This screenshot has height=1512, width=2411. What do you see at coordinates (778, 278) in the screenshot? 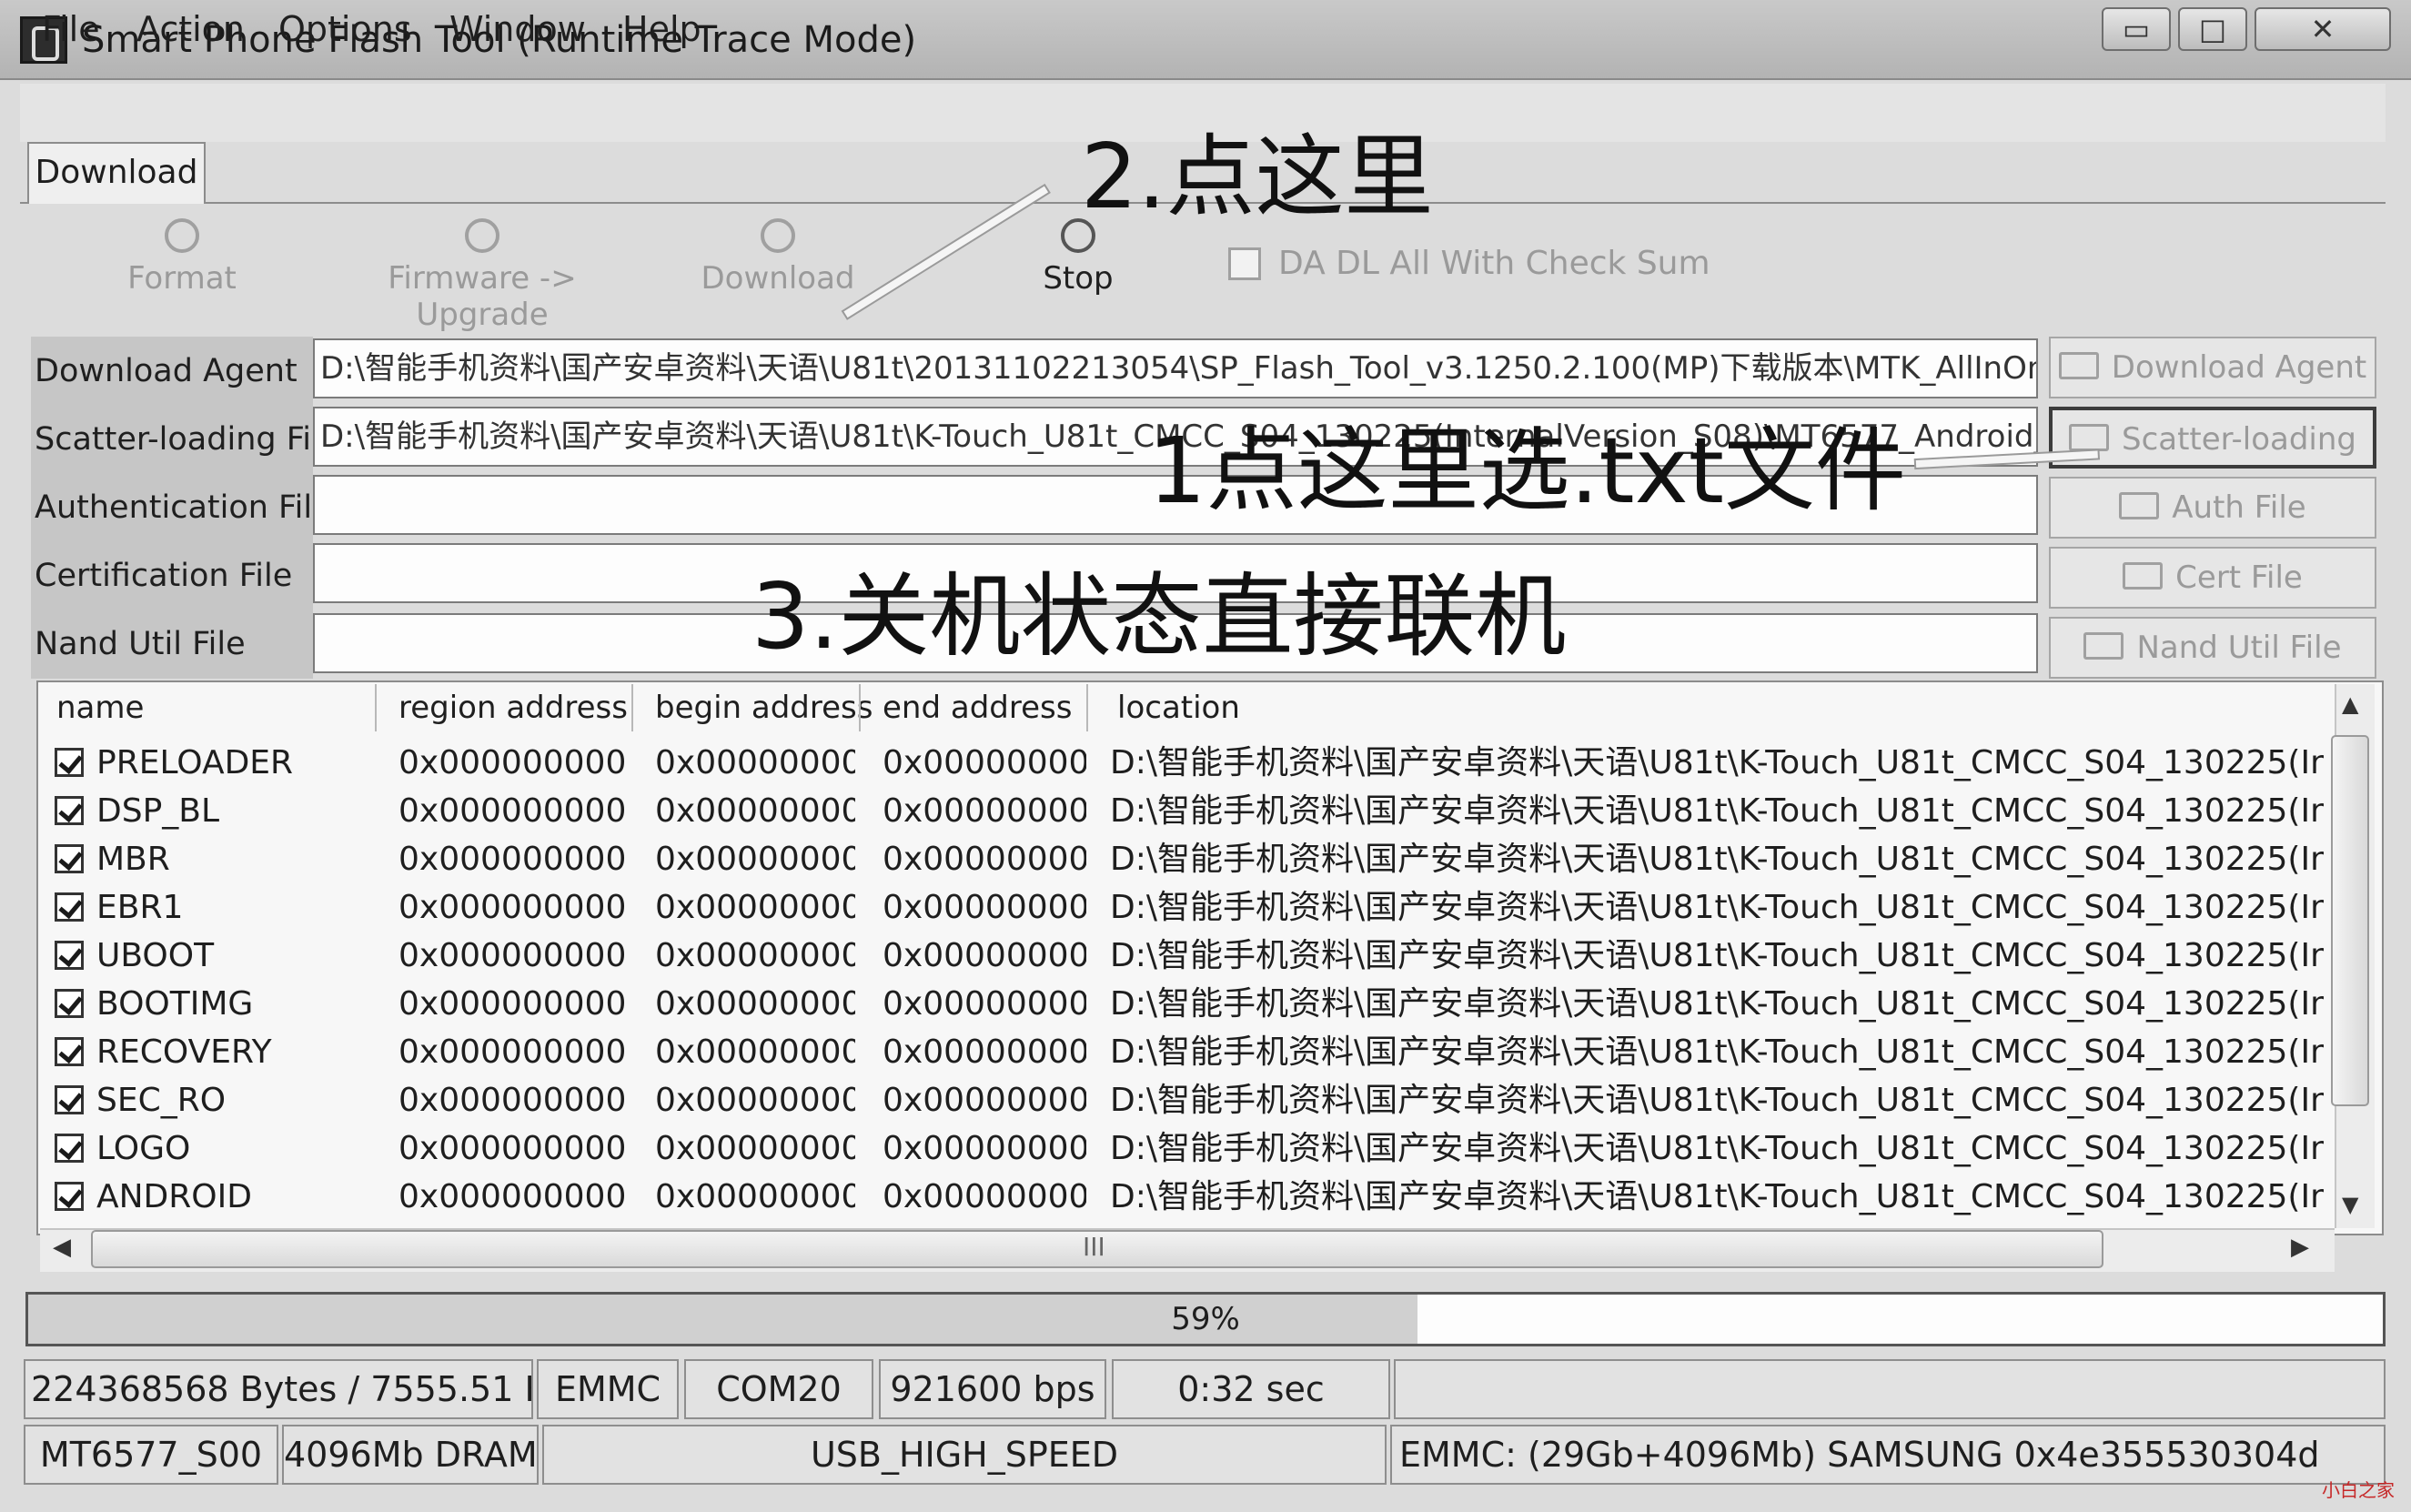
I see `download-label: Download` at bounding box center [778, 278].